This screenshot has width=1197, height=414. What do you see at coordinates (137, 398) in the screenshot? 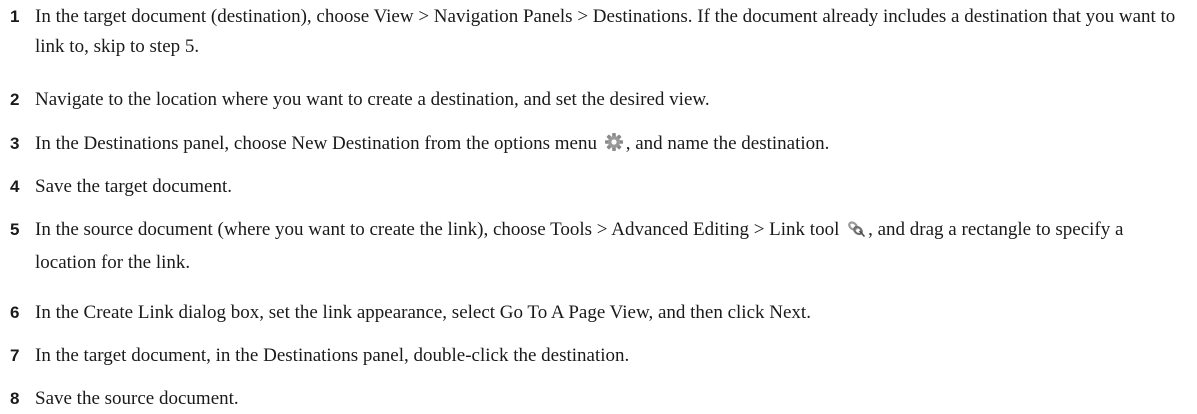
I see `step-text: Save the source document.` at bounding box center [137, 398].